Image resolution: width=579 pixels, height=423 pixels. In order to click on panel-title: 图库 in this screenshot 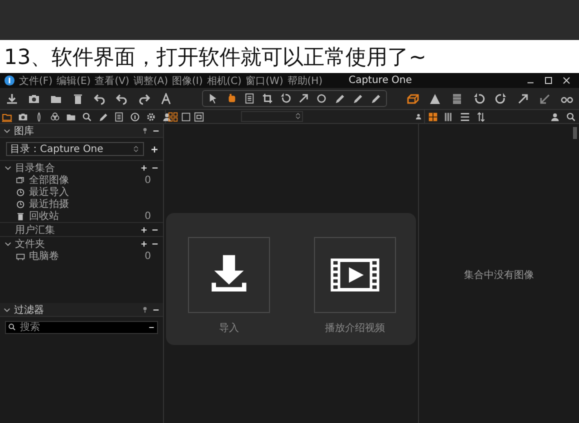, I will do `click(24, 131)`.